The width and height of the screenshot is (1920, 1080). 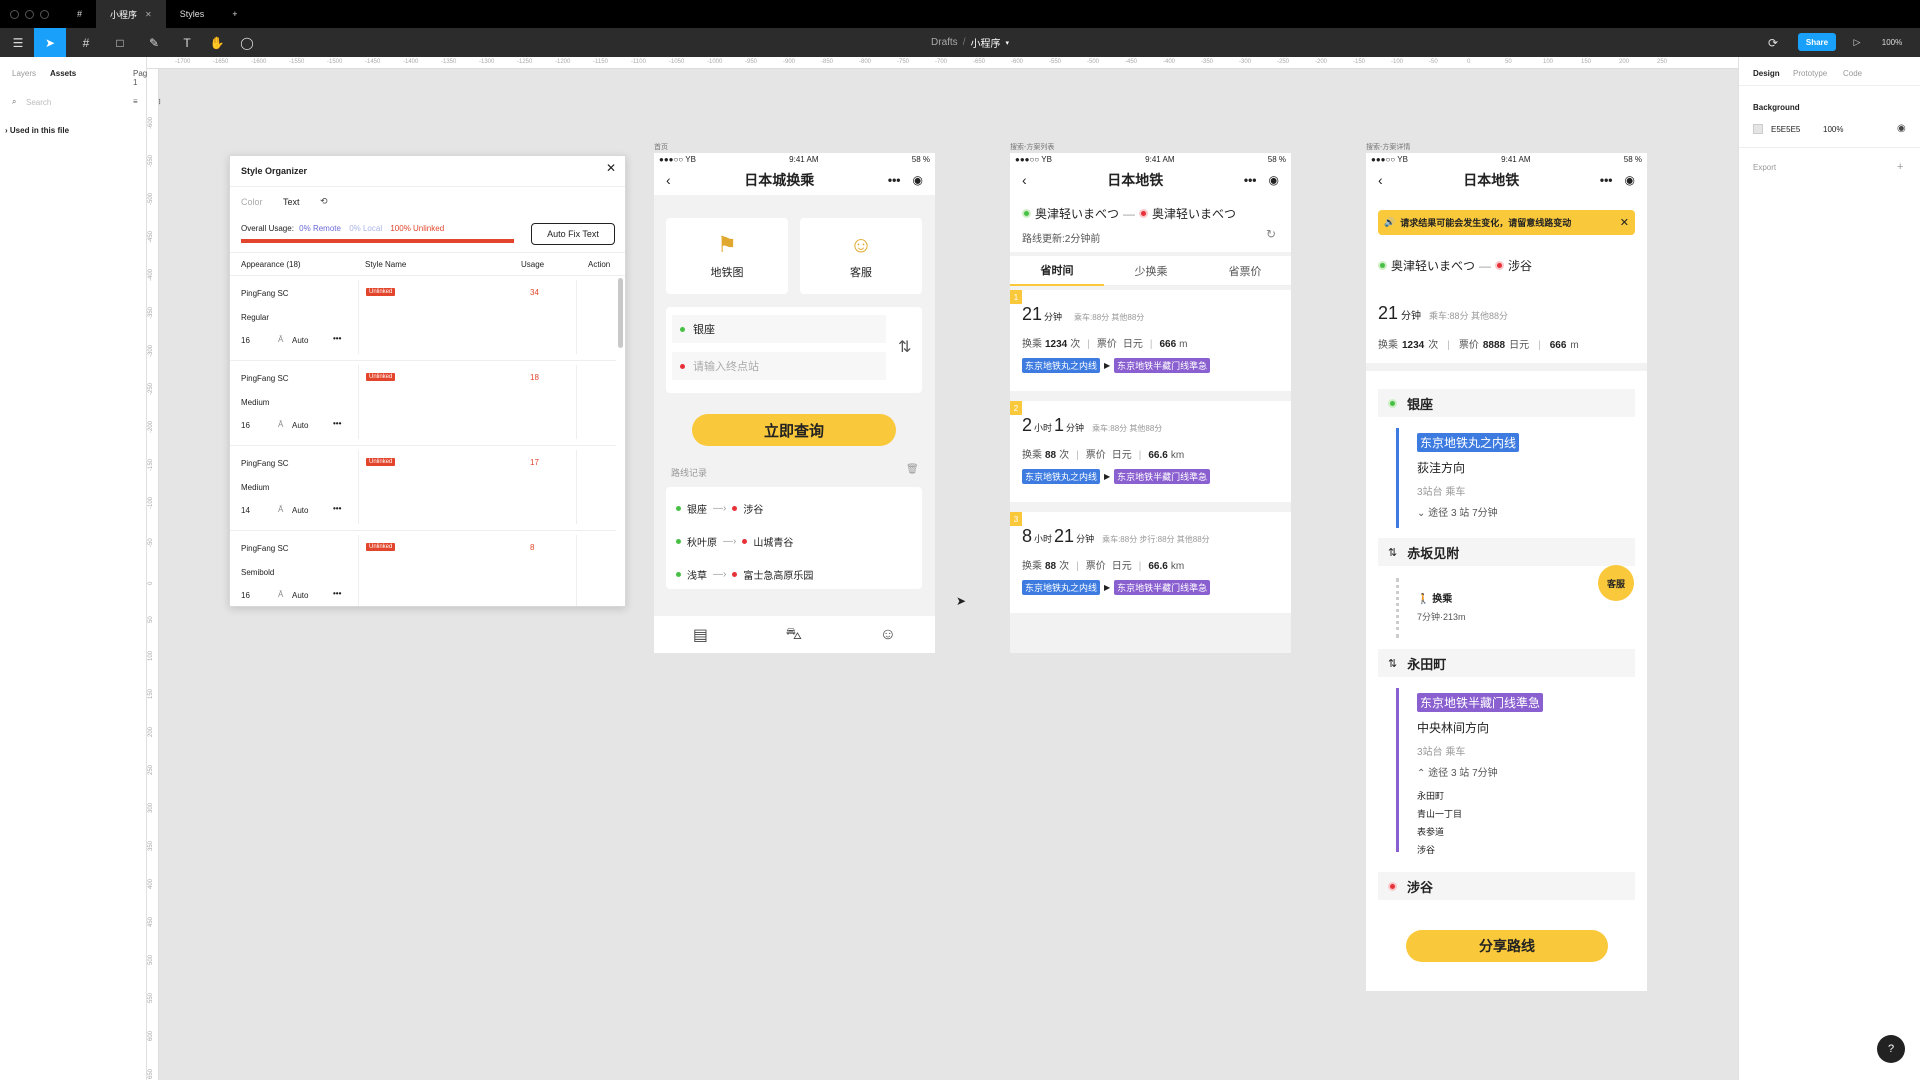 What do you see at coordinates (187, 42) in the screenshot?
I see `text-tool-icon: T` at bounding box center [187, 42].